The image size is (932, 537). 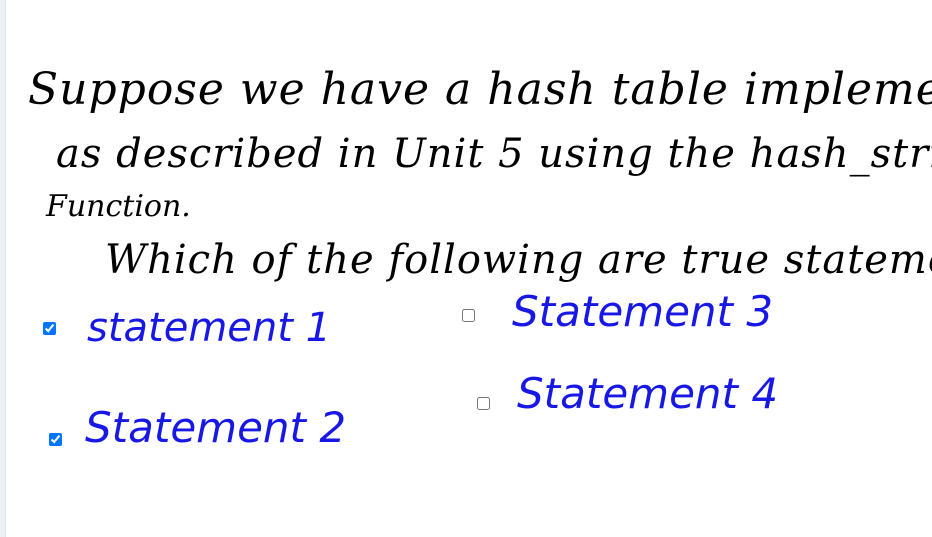 What do you see at coordinates (627, 394) in the screenshot?
I see `option-statement-4: Statement 4` at bounding box center [627, 394].